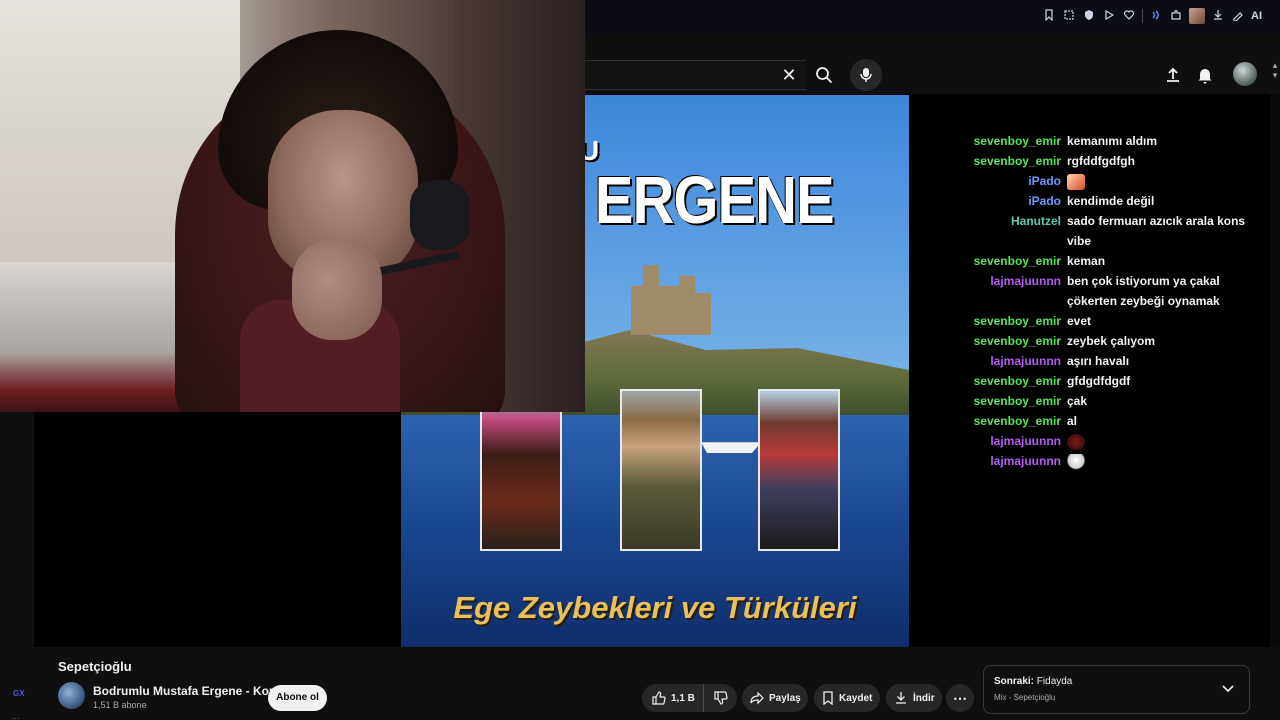 This screenshot has height=720, width=1280. What do you see at coordinates (683, 75) in the screenshot?
I see `search-input` at bounding box center [683, 75].